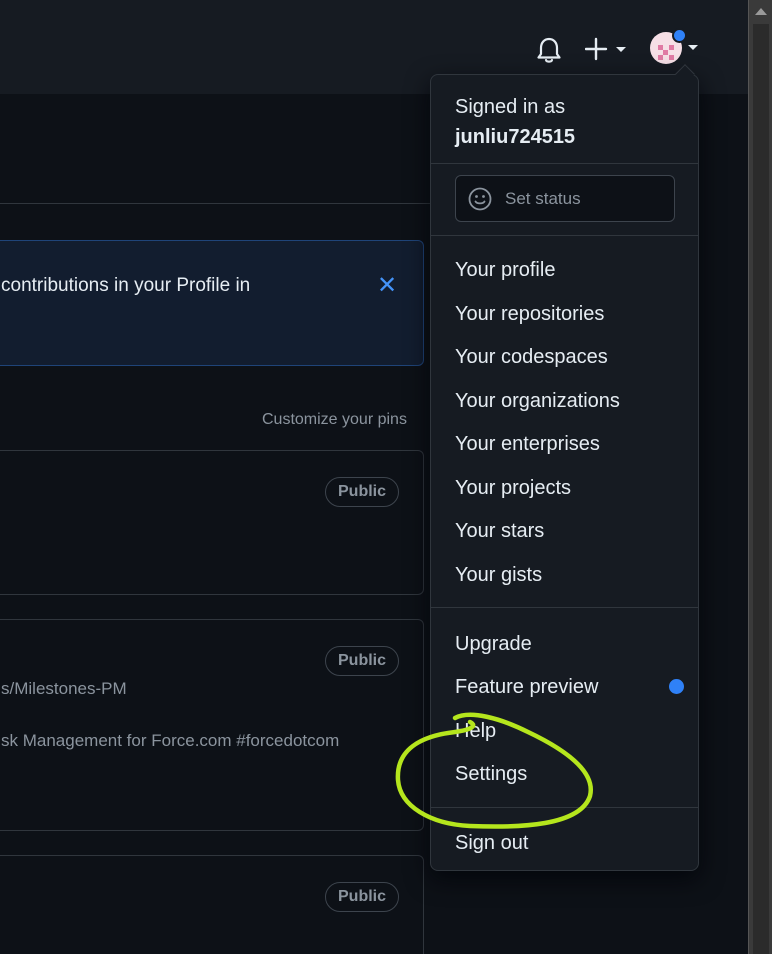 The width and height of the screenshot is (772, 954). What do you see at coordinates (212, 303) in the screenshot?
I see `info-banner: contributions in your Profile in ✕` at bounding box center [212, 303].